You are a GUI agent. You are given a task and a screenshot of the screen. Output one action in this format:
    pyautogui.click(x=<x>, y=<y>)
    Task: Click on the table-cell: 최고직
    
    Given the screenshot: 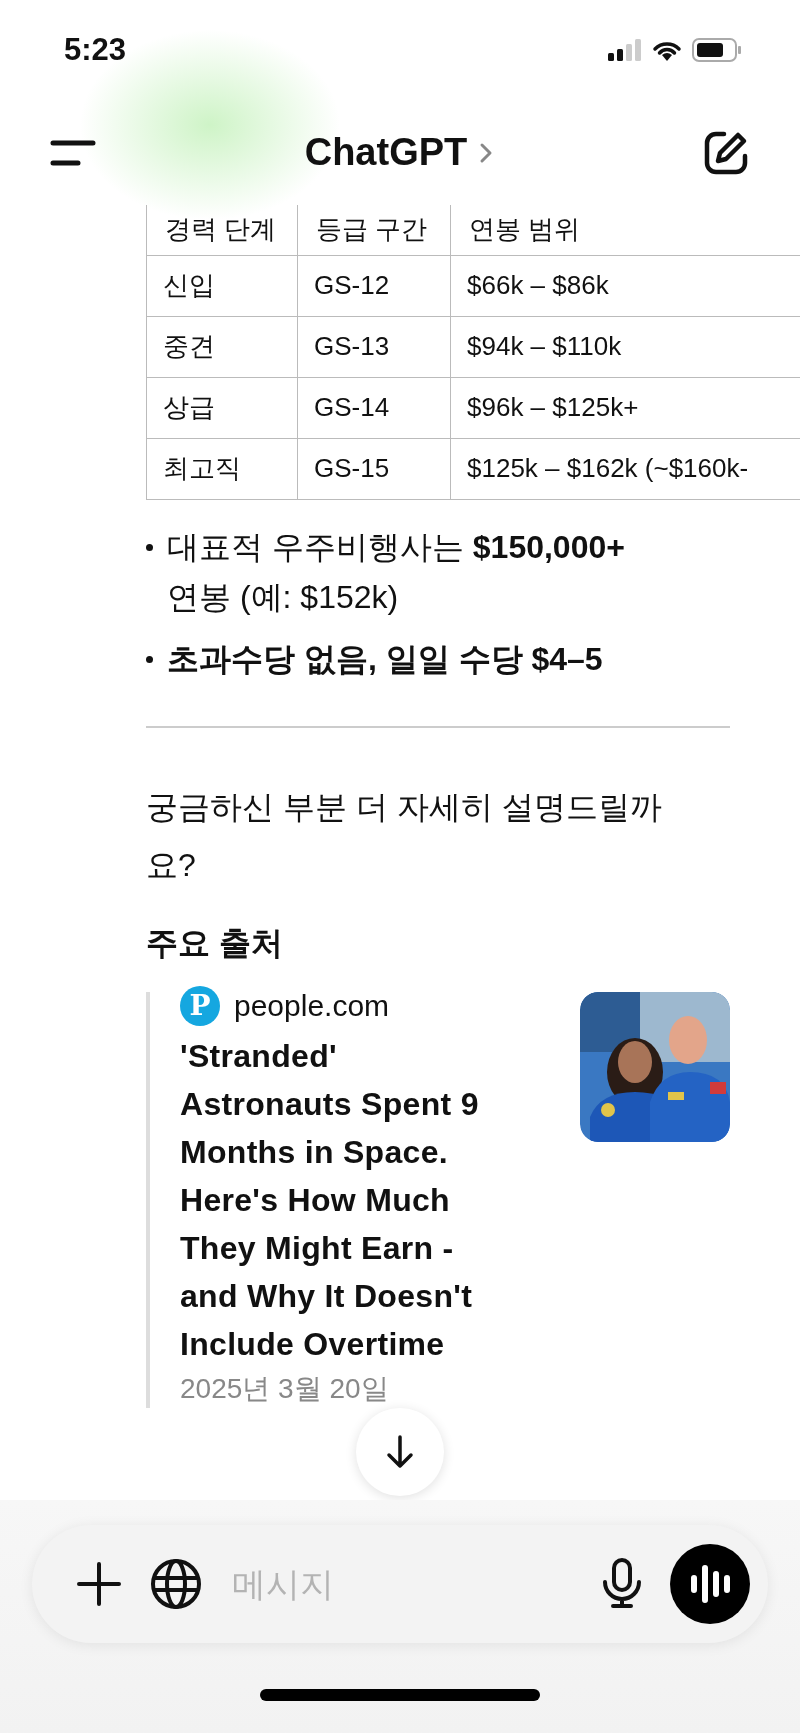 What is the action you would take?
    pyautogui.click(x=222, y=468)
    